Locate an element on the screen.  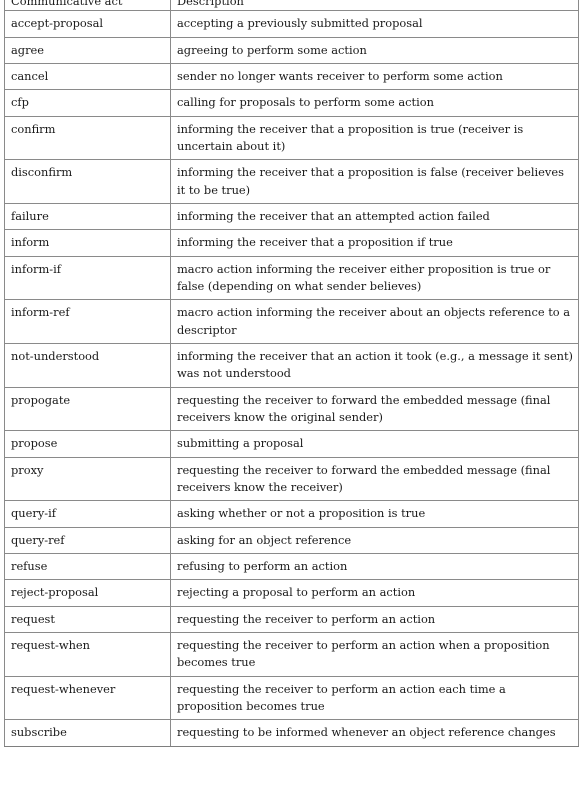
table-row: query-ref asking for an object reference is located at coordinates (291, 540).